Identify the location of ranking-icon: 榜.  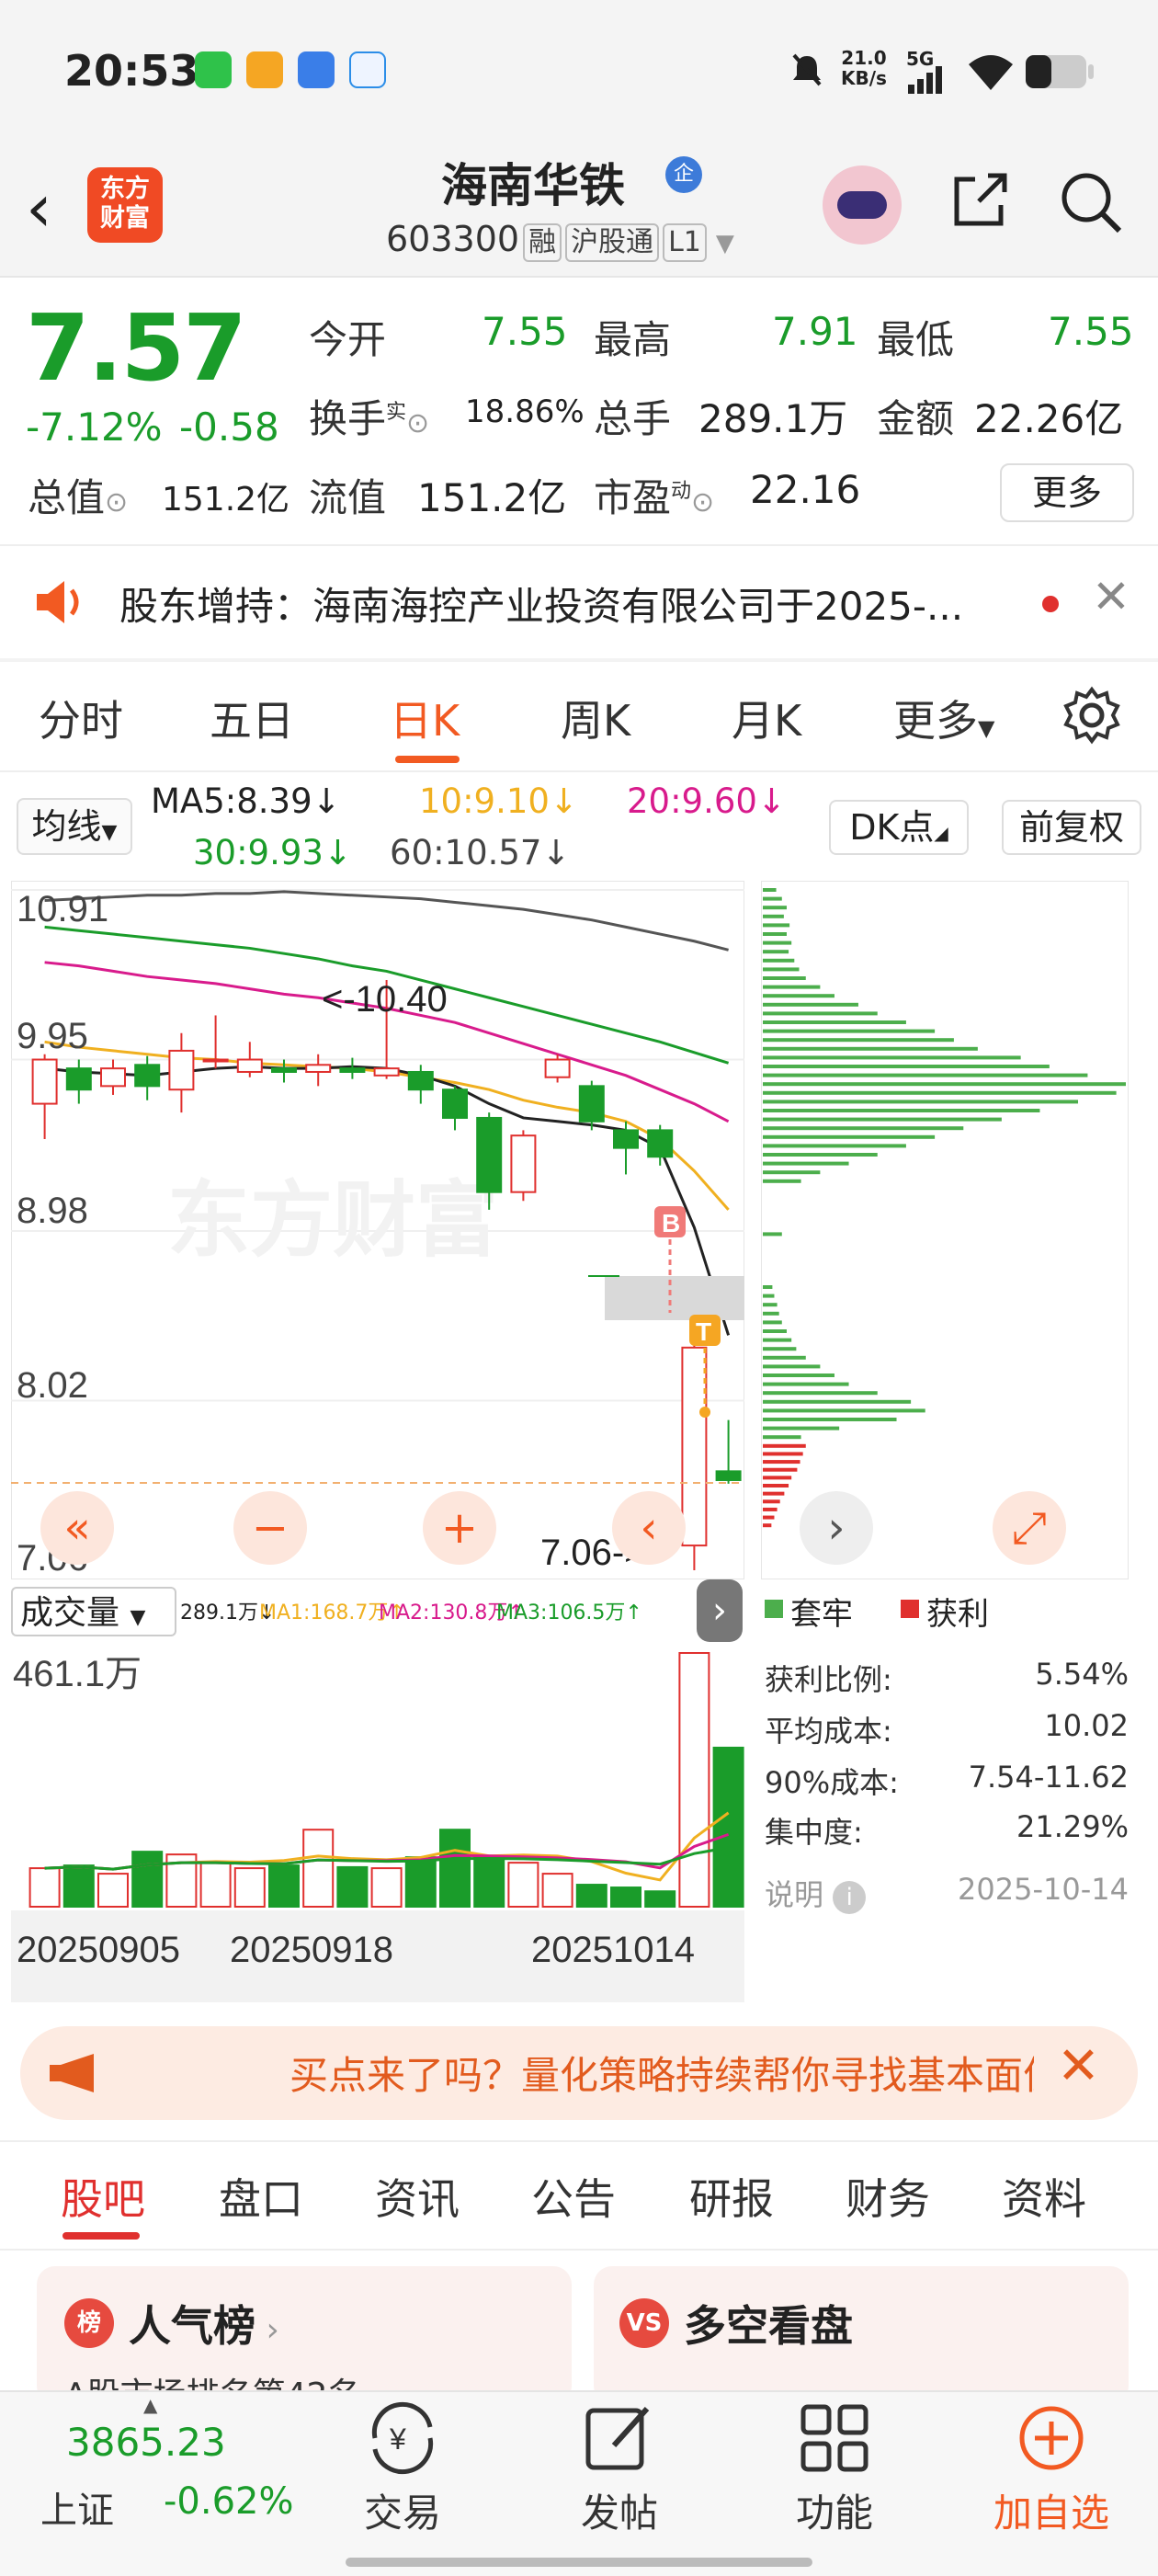
(89, 2323).